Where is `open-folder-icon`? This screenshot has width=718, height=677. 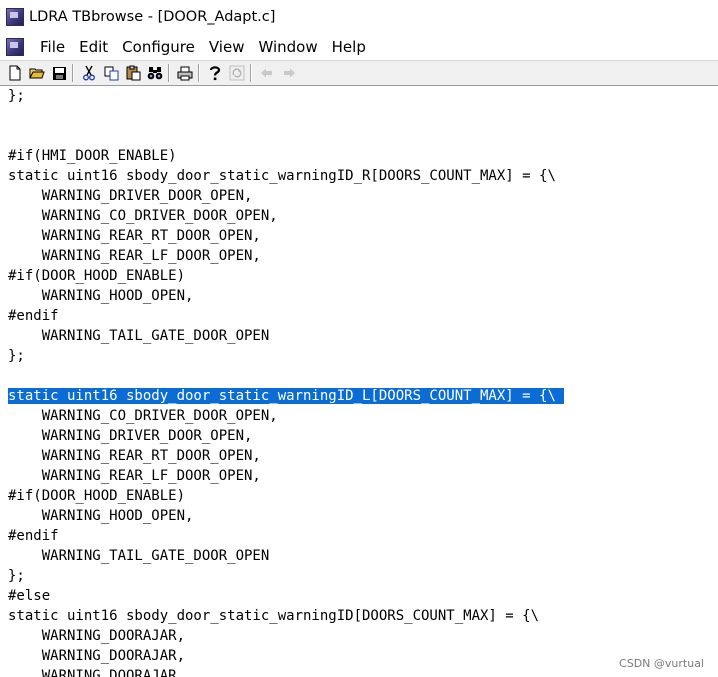
open-folder-icon is located at coordinates (37, 73).